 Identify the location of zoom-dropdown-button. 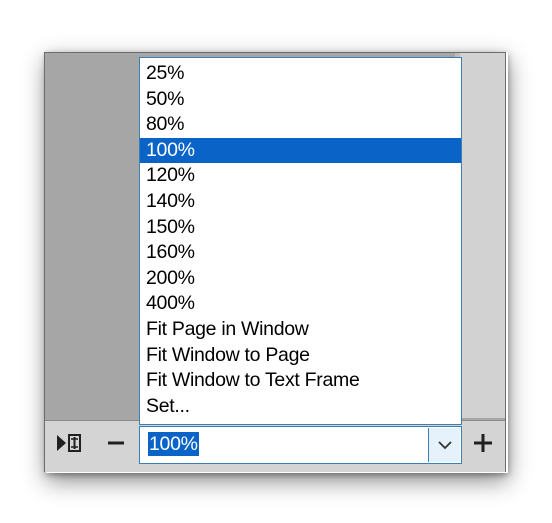
(444, 445).